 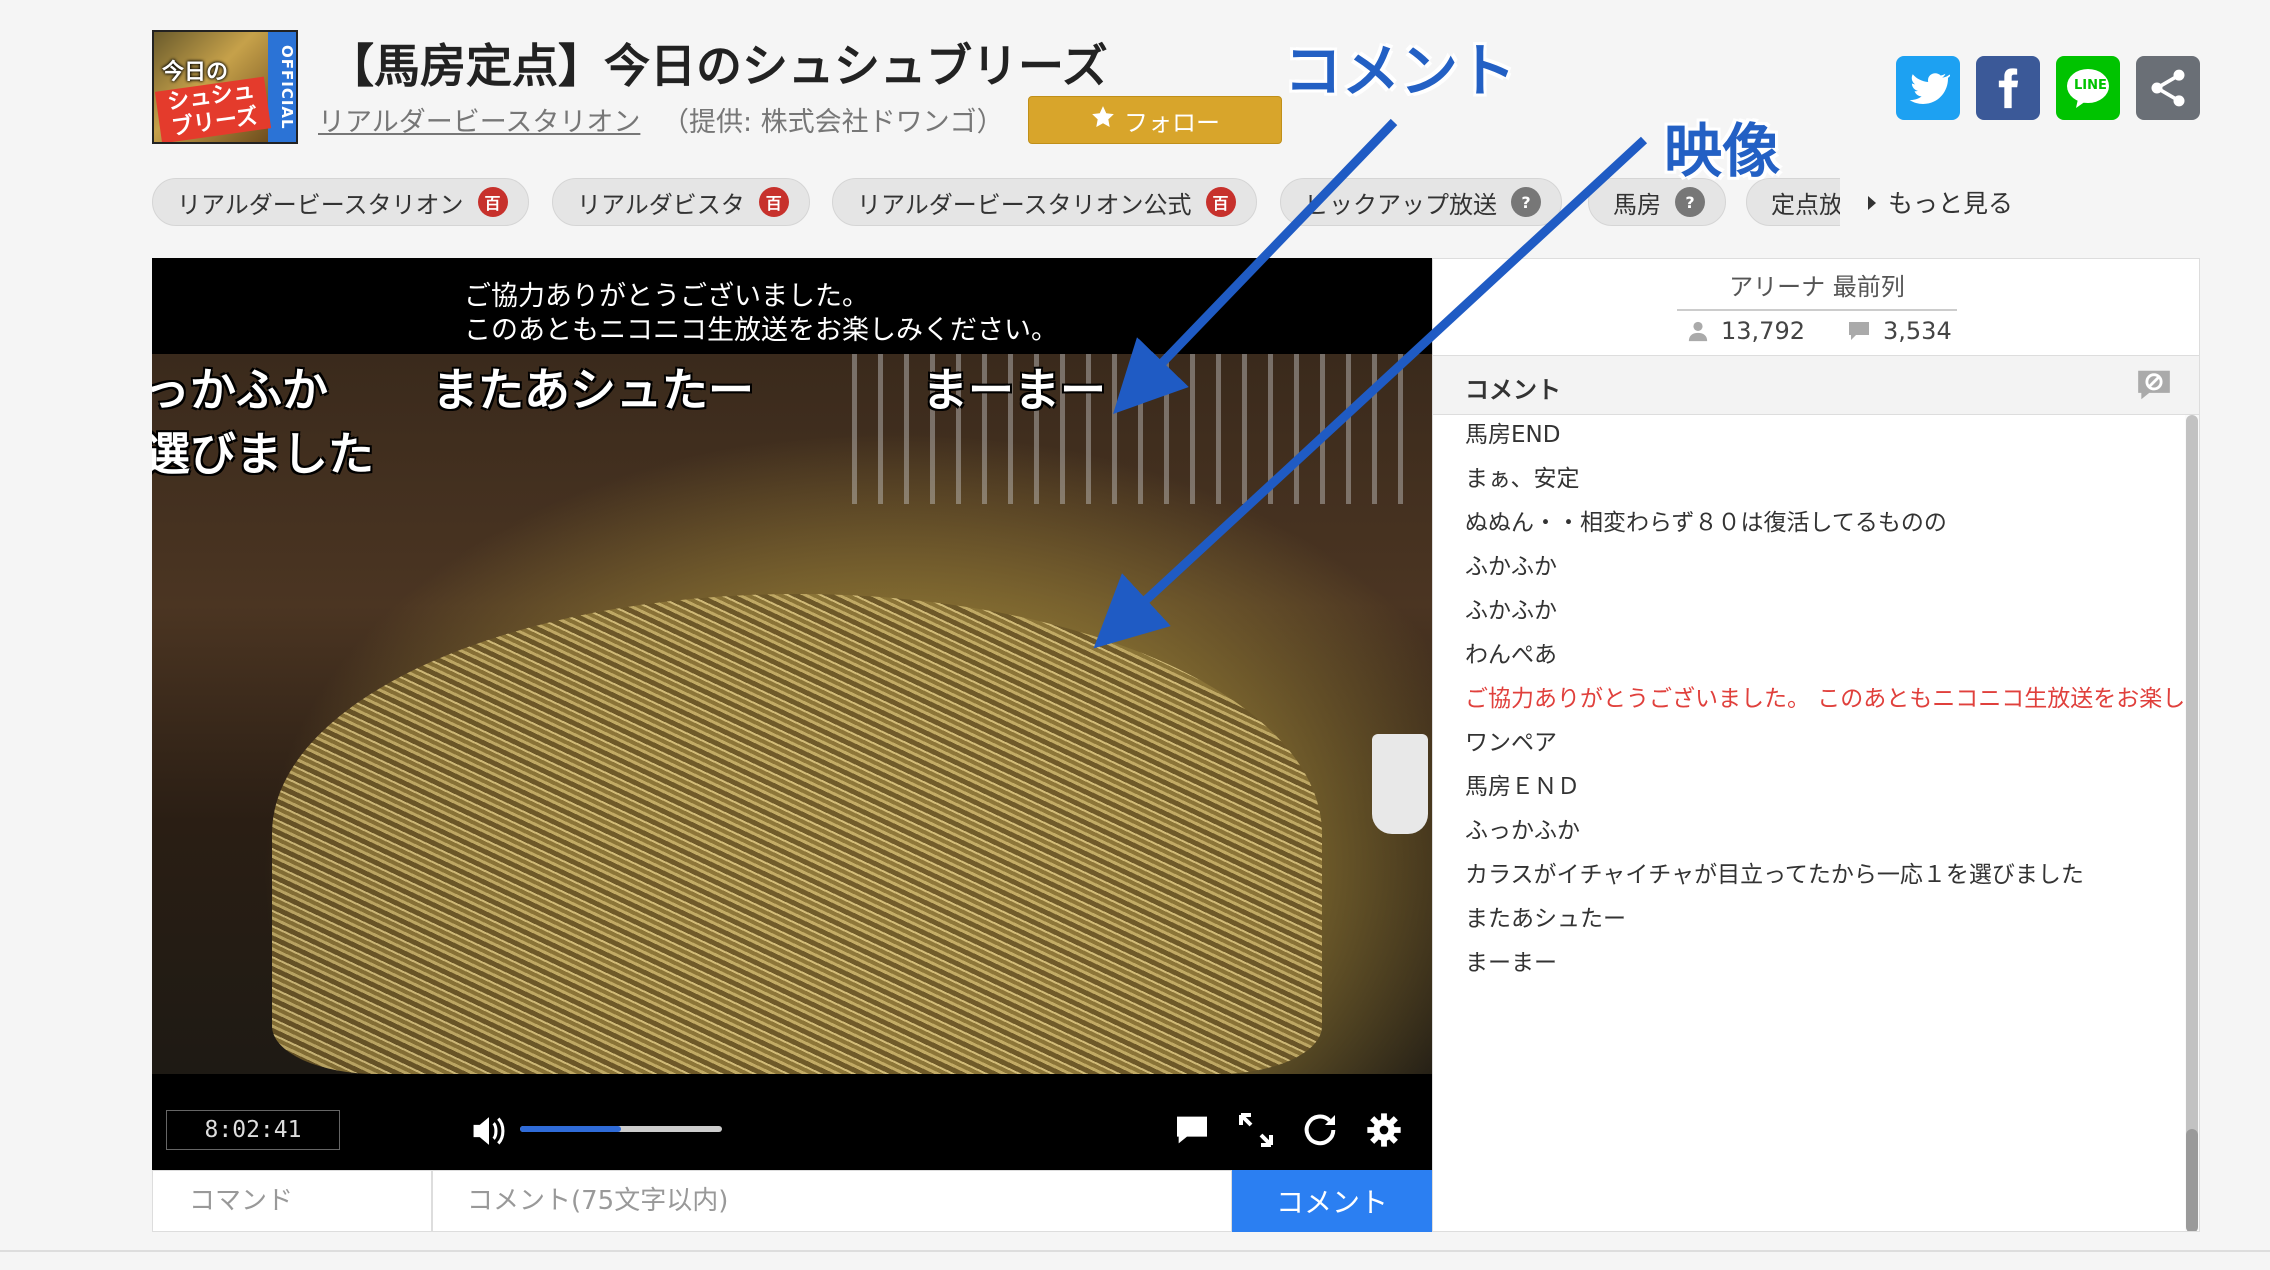 What do you see at coordinates (1872, 202) in the screenshot?
I see `chevron-right-icon` at bounding box center [1872, 202].